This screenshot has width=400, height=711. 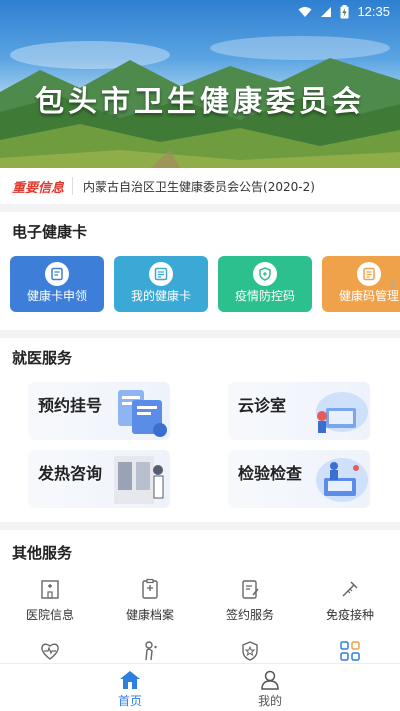 I want to click on hospital-info-button: 医院信息, so click(x=50, y=600).